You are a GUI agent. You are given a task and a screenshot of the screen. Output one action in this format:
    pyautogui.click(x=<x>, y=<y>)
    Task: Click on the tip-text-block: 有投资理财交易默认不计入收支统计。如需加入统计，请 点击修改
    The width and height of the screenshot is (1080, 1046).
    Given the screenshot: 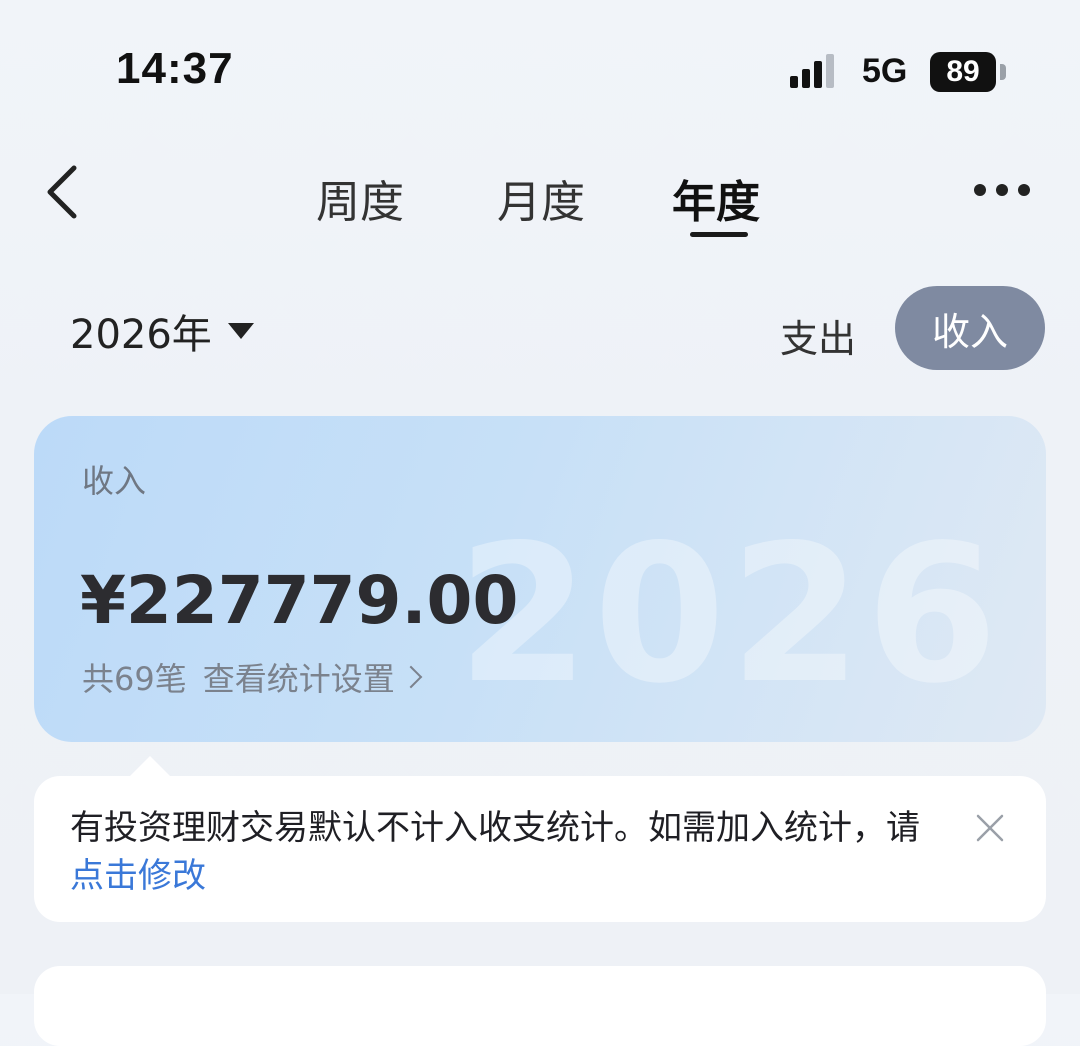 What is the action you would take?
    pyautogui.click(x=510, y=852)
    